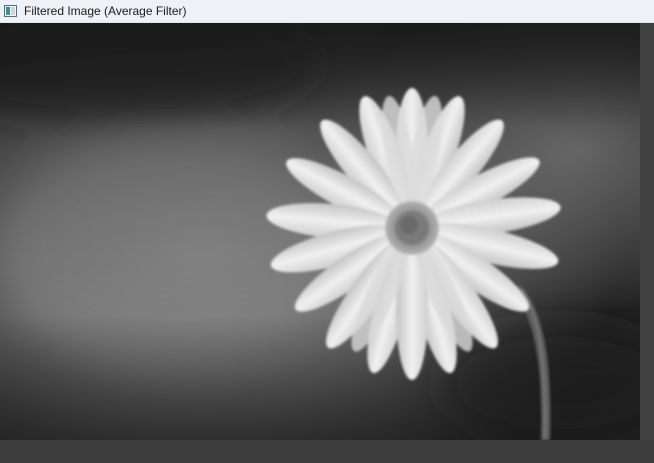 This screenshot has width=654, height=463. What do you see at coordinates (327, 451) in the screenshot?
I see `window-bottom-edge` at bounding box center [327, 451].